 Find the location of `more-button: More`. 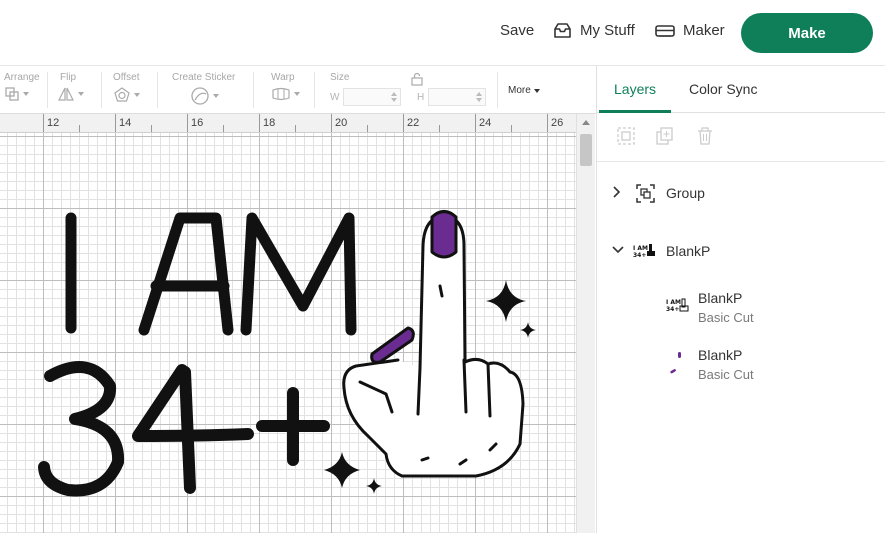

more-button: More is located at coordinates (524, 90).